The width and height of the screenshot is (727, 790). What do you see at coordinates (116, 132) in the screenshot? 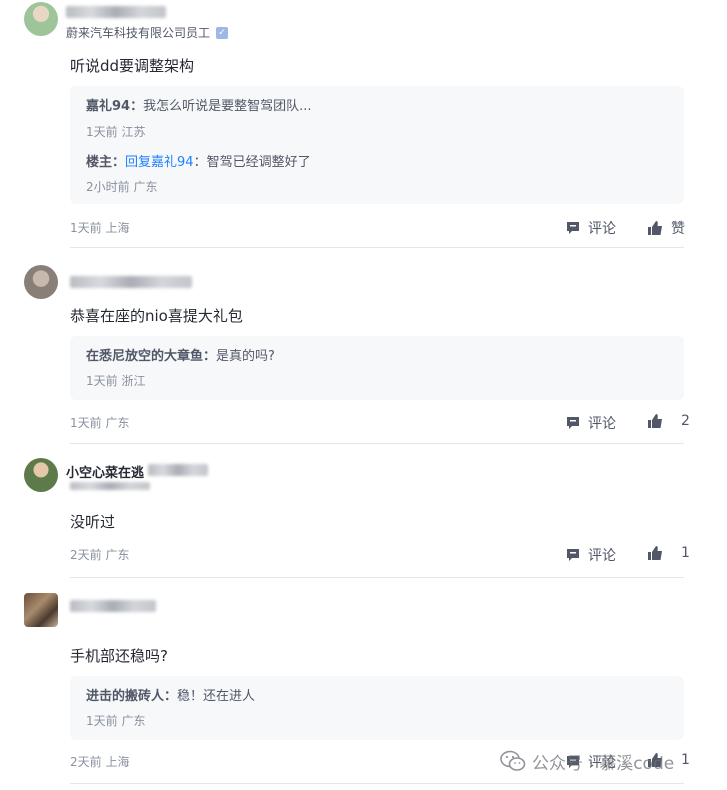
I see `reply-meta: 1天前 江苏` at bounding box center [116, 132].